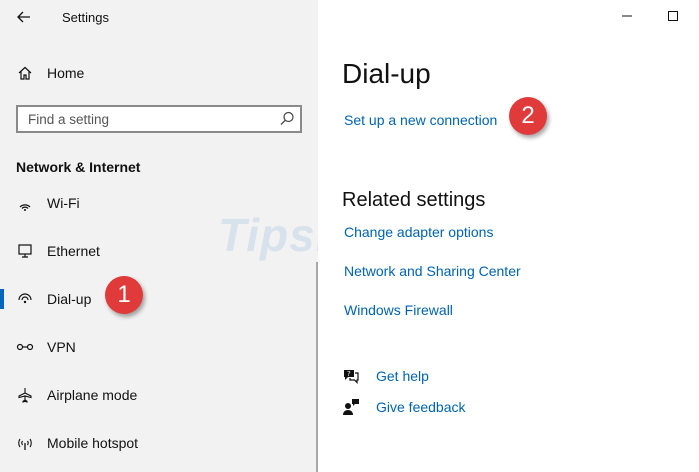  What do you see at coordinates (159, 73) in the screenshot?
I see `sidebar-item-home: Home` at bounding box center [159, 73].